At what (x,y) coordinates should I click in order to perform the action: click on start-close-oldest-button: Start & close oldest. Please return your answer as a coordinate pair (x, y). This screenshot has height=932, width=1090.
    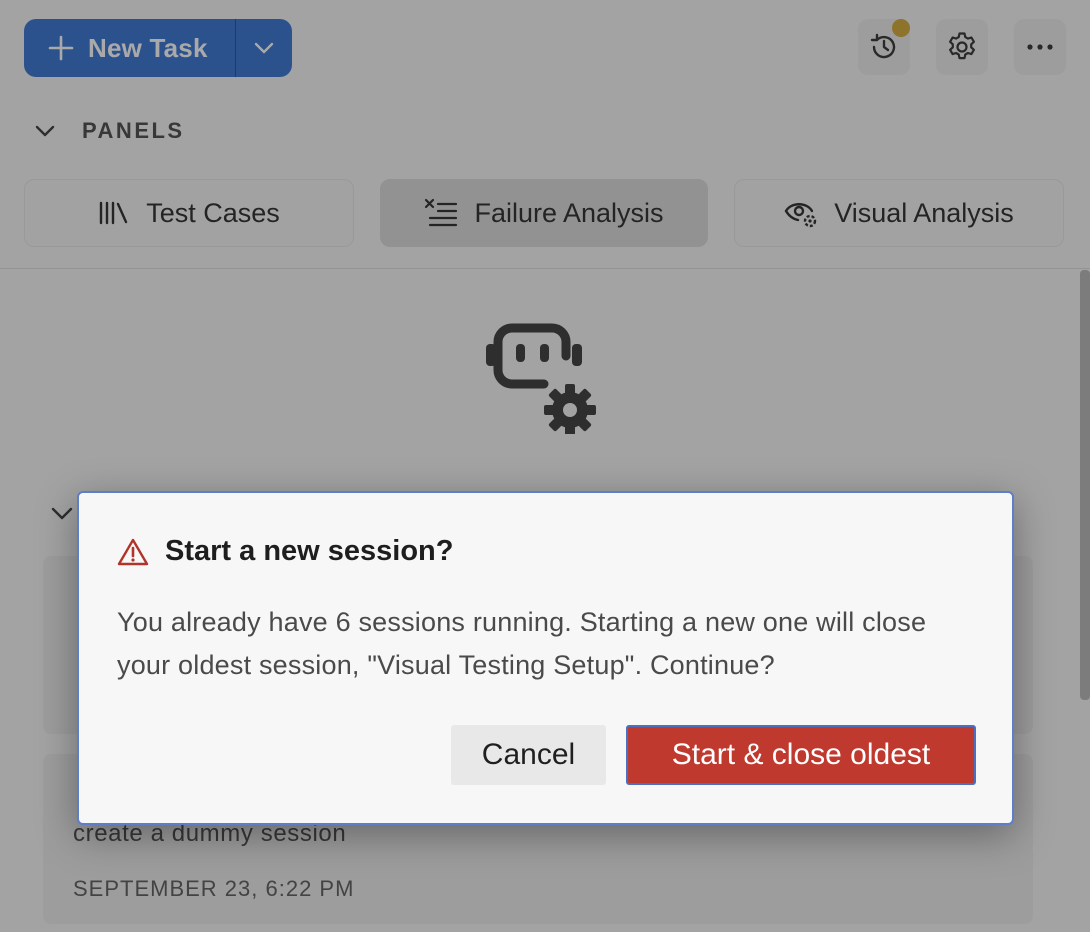
    Looking at the image, I should click on (801, 755).